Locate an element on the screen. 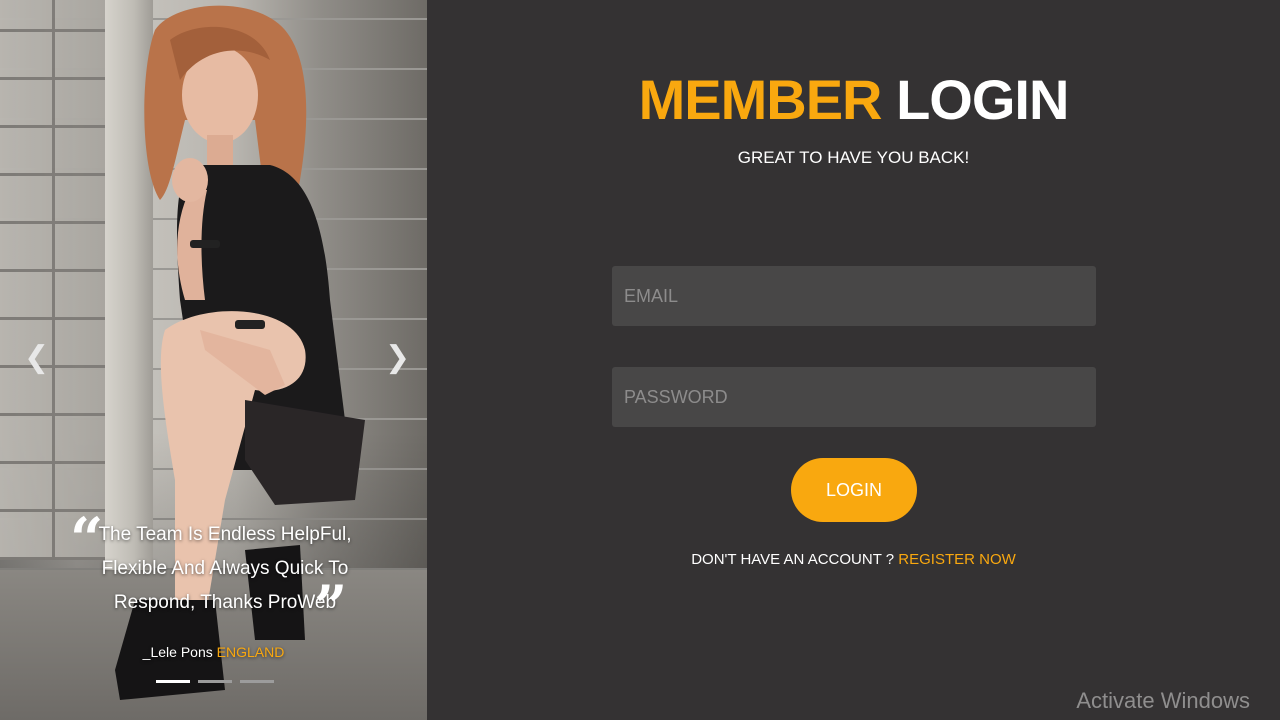 The image size is (1280, 720). testimonial-author: _Lele Pons ENGLAND is located at coordinates (213, 652).